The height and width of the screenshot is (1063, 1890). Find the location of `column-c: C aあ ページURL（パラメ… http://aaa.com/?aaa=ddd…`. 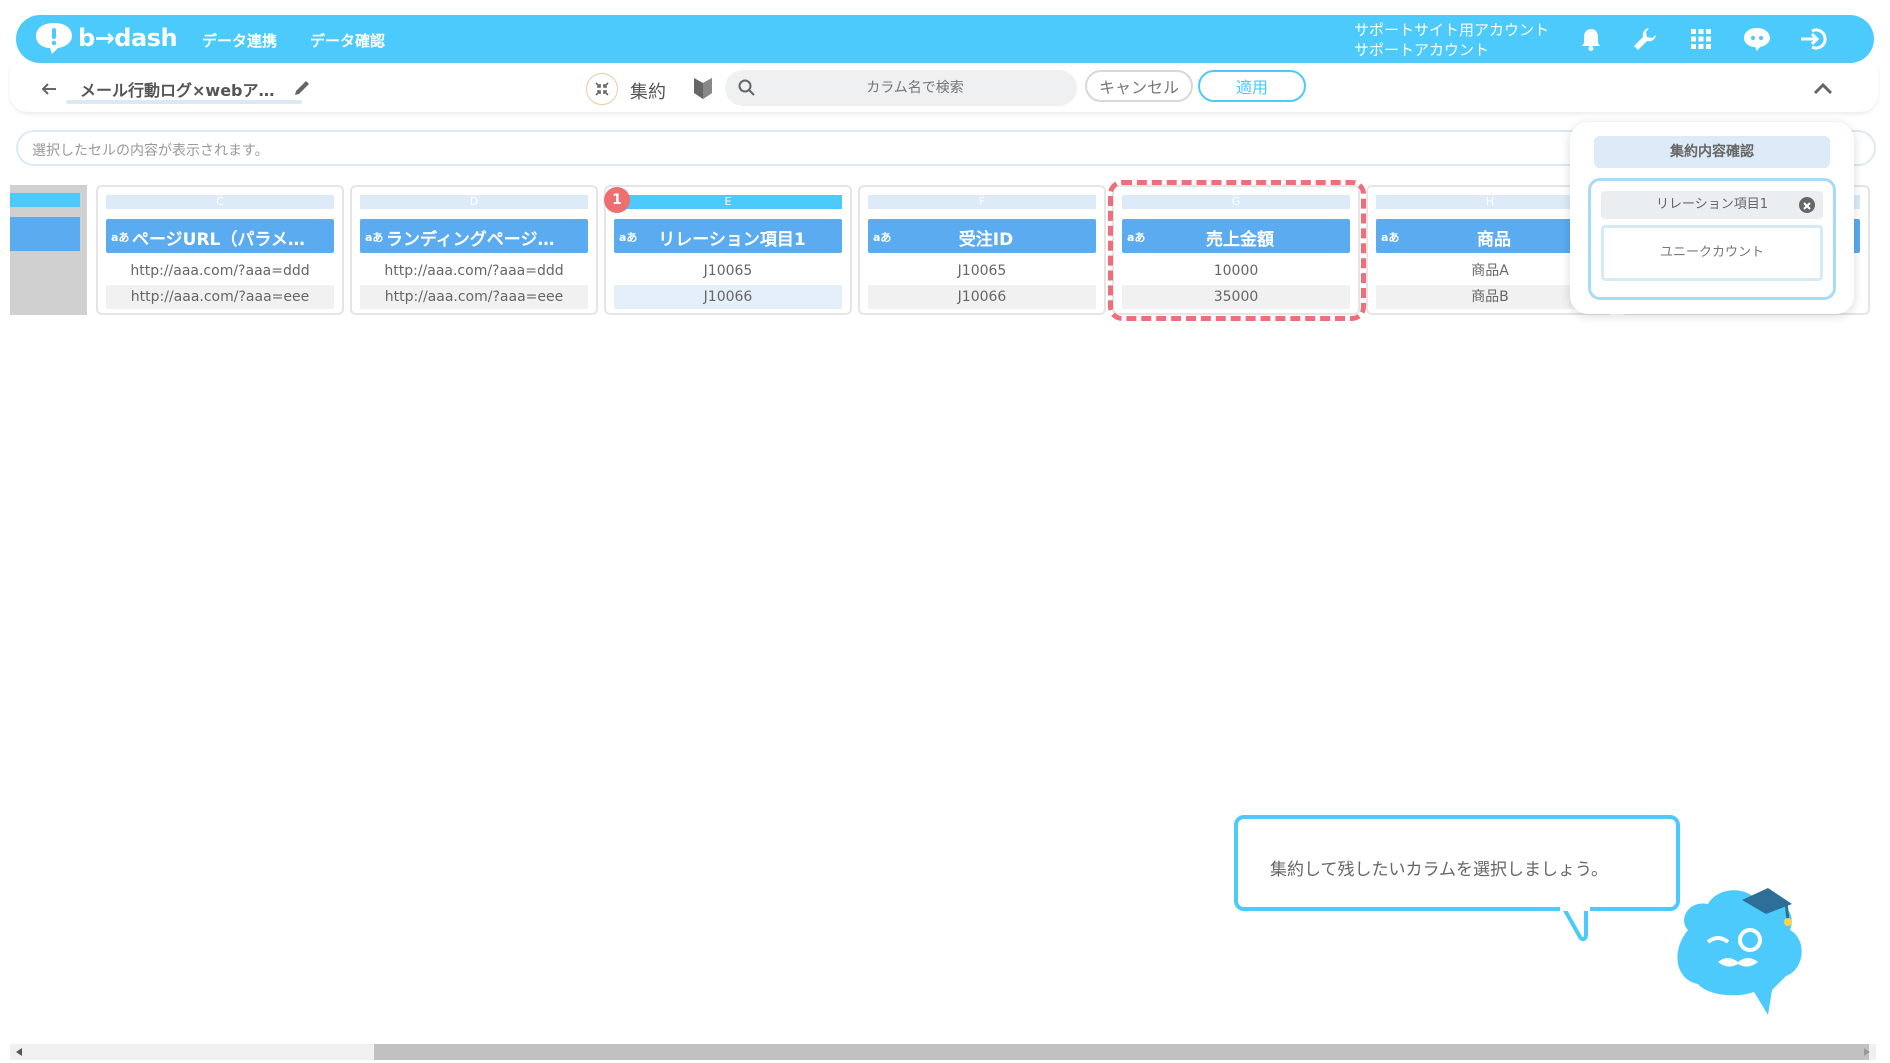

column-c: C aあ ページURL（パラメ… http://aaa.com/?aaa=ddd… is located at coordinates (220, 250).